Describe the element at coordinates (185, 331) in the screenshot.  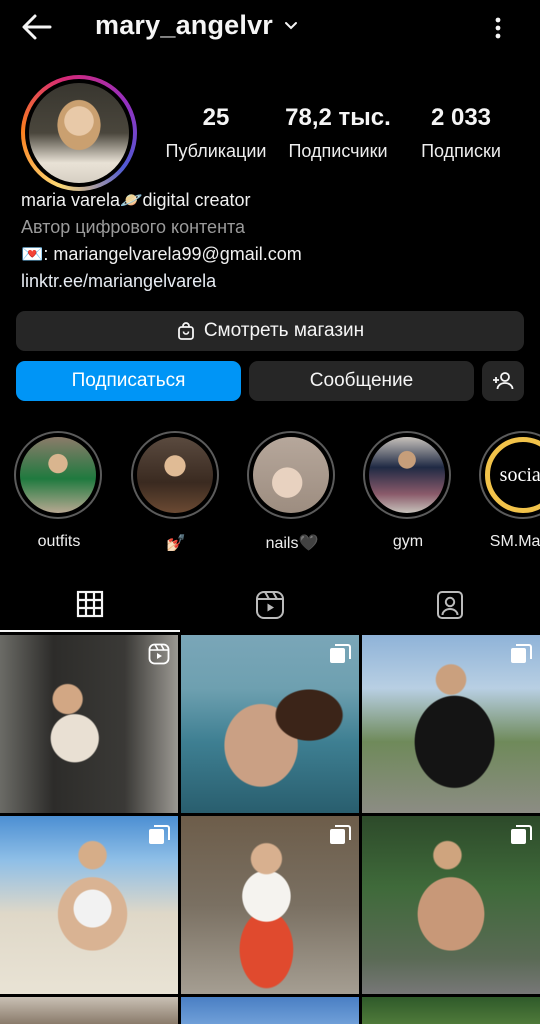
I see `shopping-bag-icon` at that location.